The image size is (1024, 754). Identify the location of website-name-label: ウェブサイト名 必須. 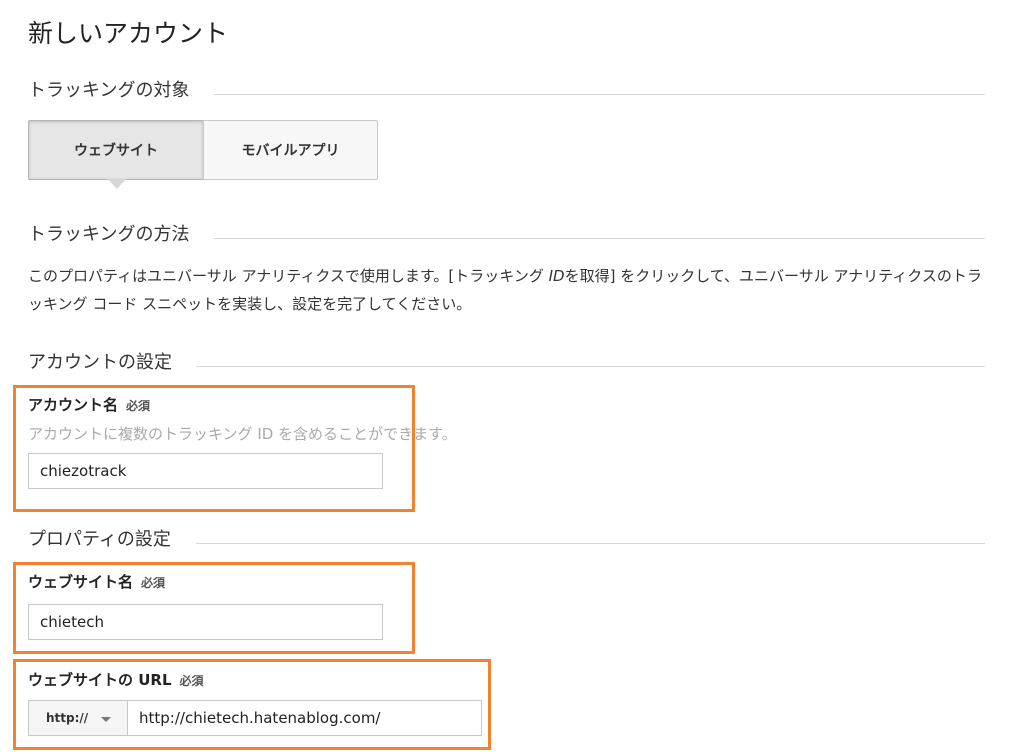
(96, 581).